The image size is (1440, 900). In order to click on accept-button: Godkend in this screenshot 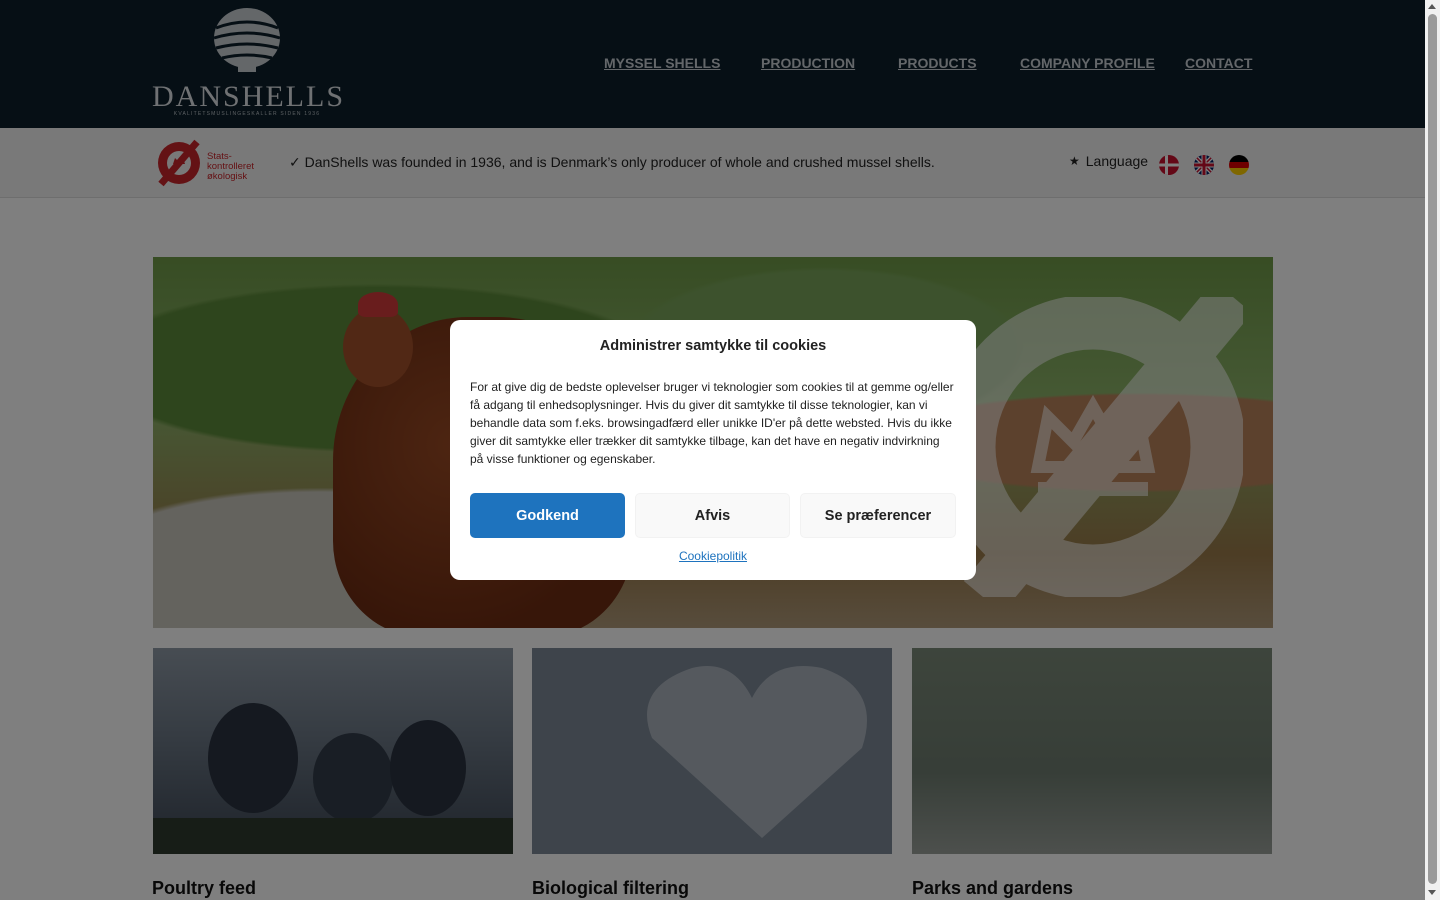, I will do `click(547, 515)`.